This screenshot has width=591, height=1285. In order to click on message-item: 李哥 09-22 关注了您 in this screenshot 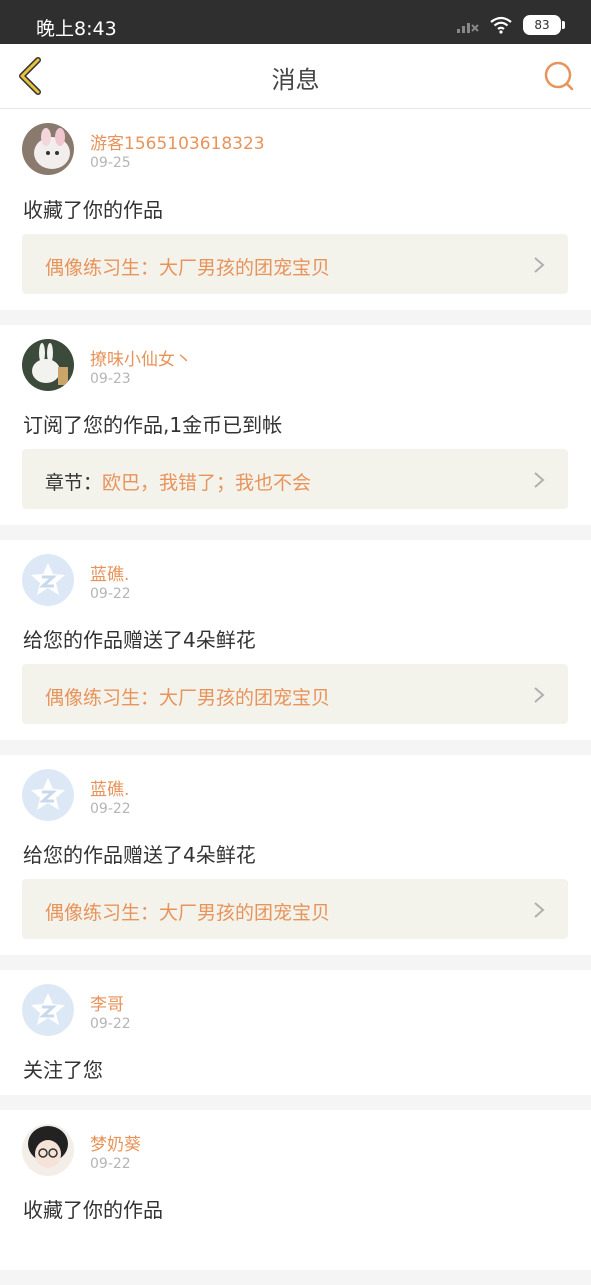, I will do `click(295, 1032)`.